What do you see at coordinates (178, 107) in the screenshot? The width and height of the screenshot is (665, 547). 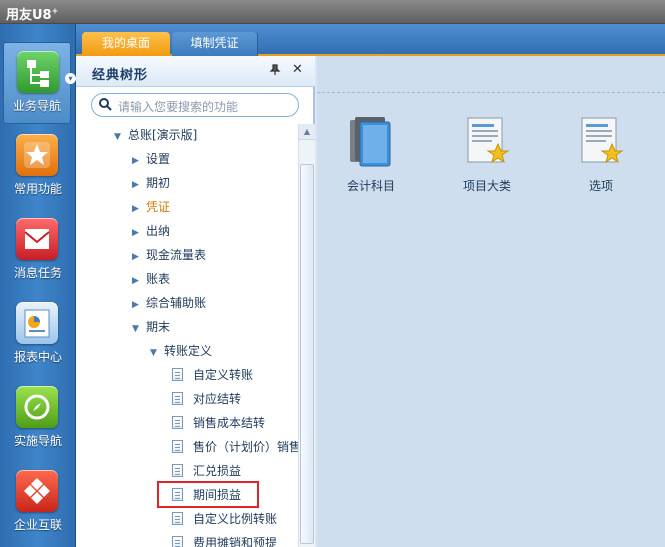 I see `search-placeholder: 请输入您要搜索的功能` at bounding box center [178, 107].